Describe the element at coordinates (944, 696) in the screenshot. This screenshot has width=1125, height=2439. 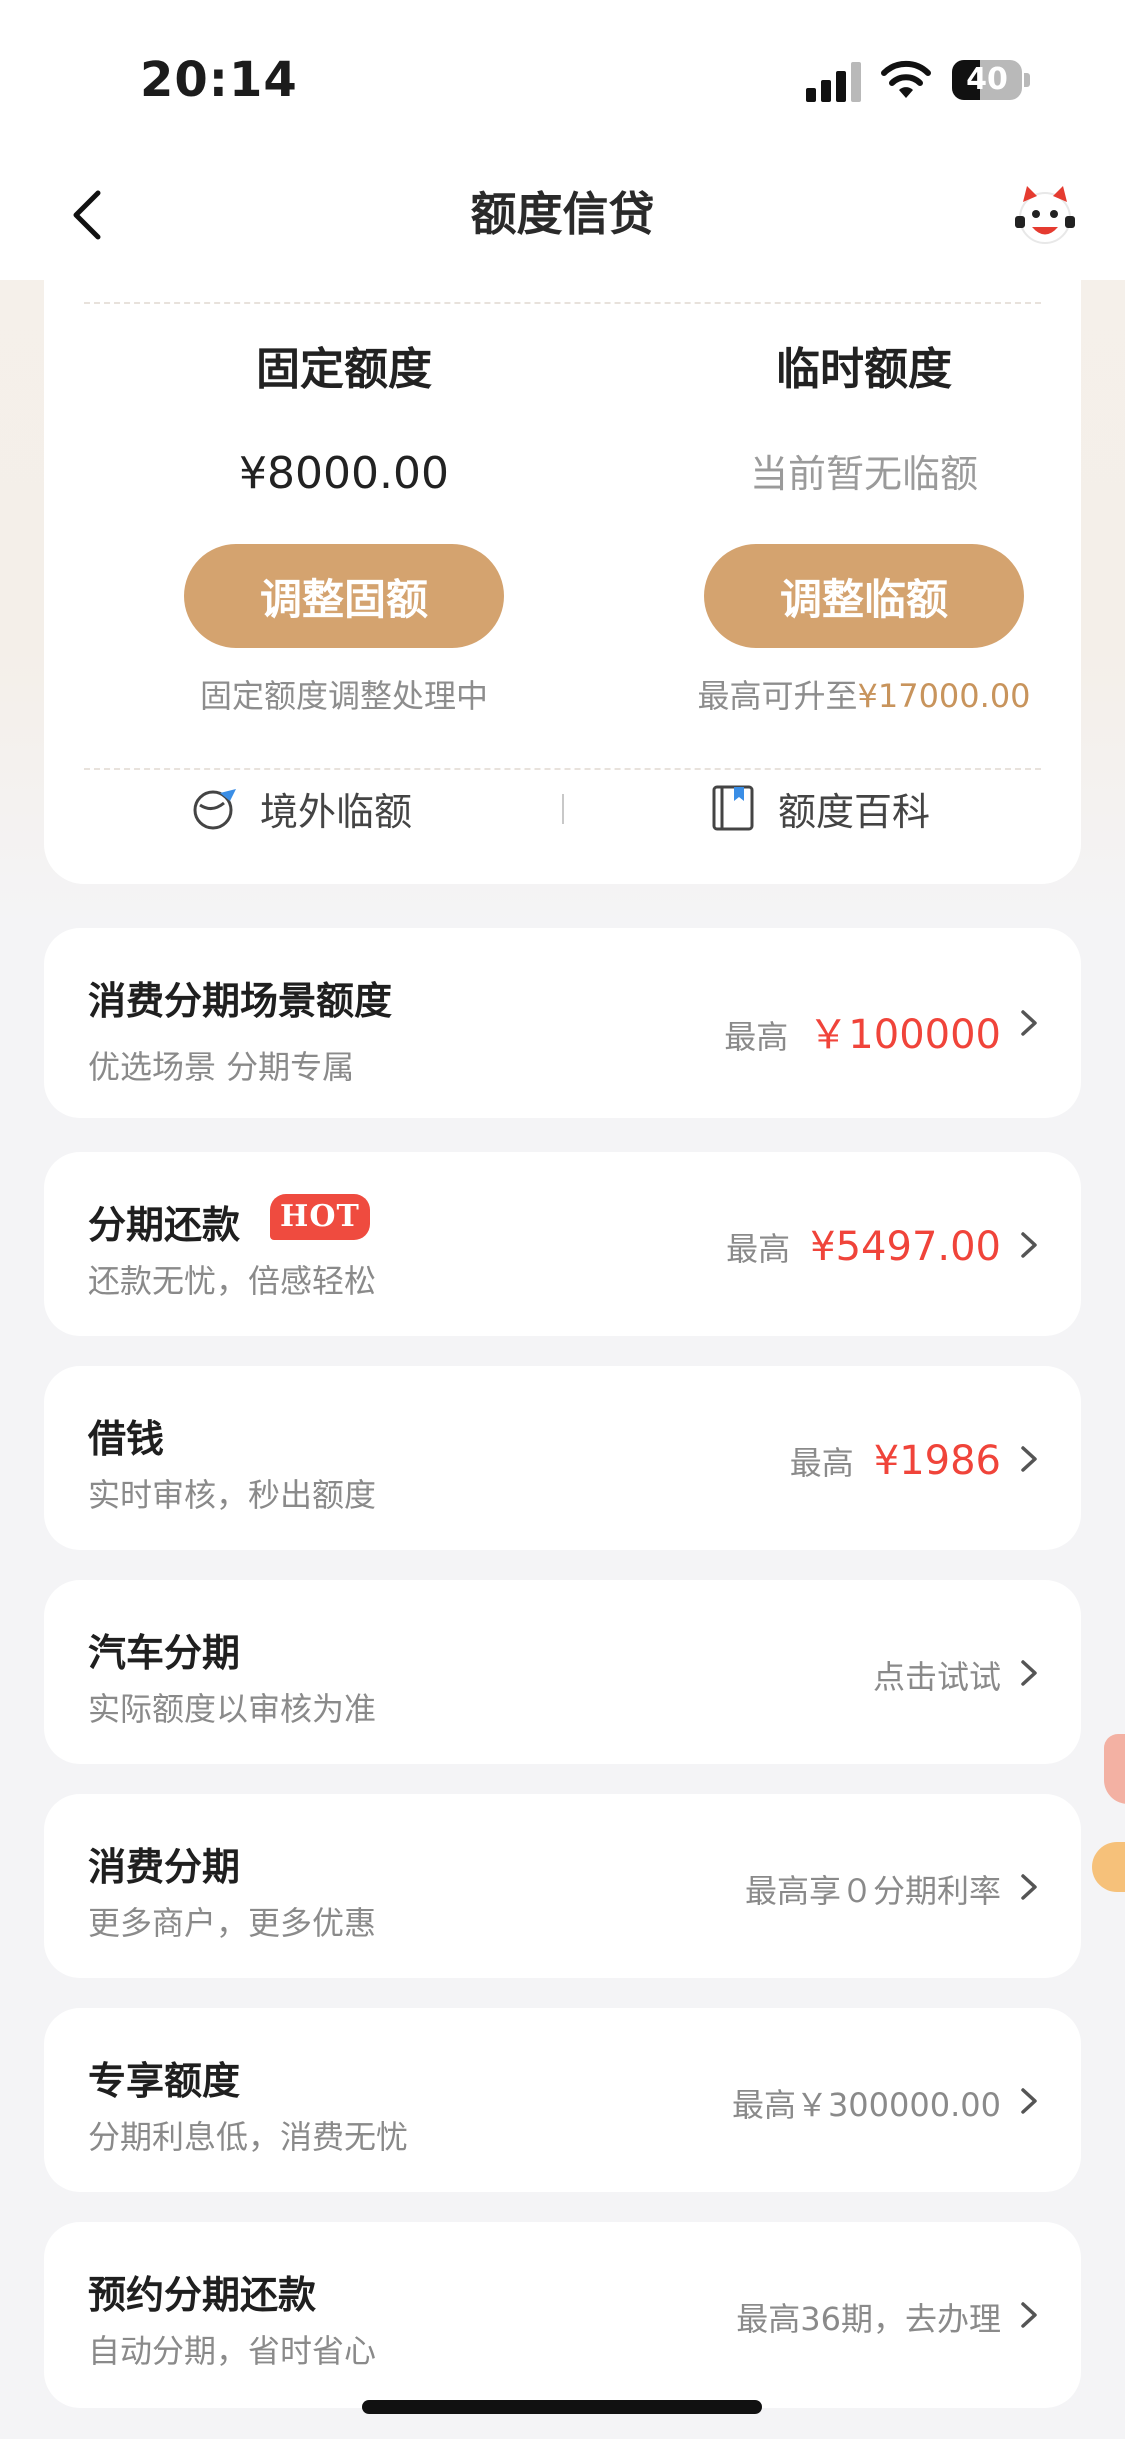
I see `temp-quota-max-amount: ¥17000.00` at that location.